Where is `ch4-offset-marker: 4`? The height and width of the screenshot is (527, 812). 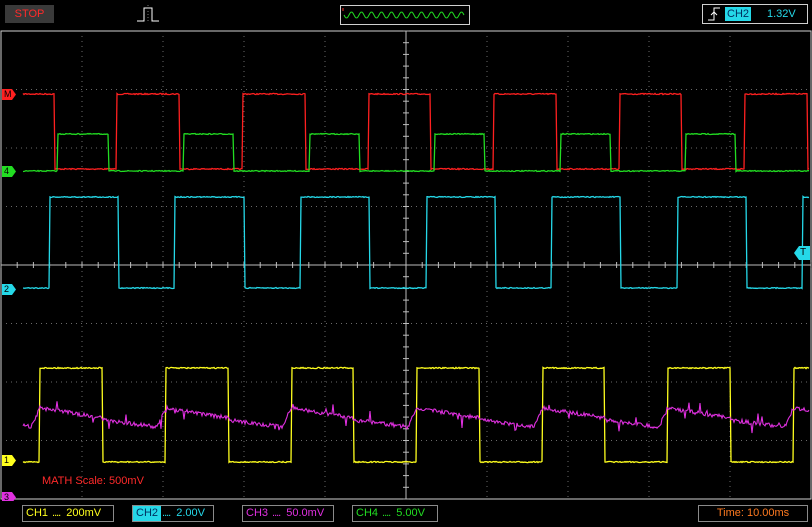
ch4-offset-marker: 4 is located at coordinates (9, 171).